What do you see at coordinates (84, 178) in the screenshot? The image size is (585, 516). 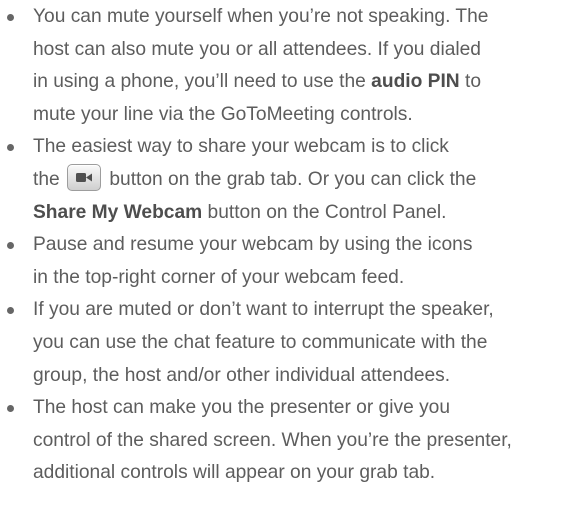 I see `webcam-icon` at bounding box center [84, 178].